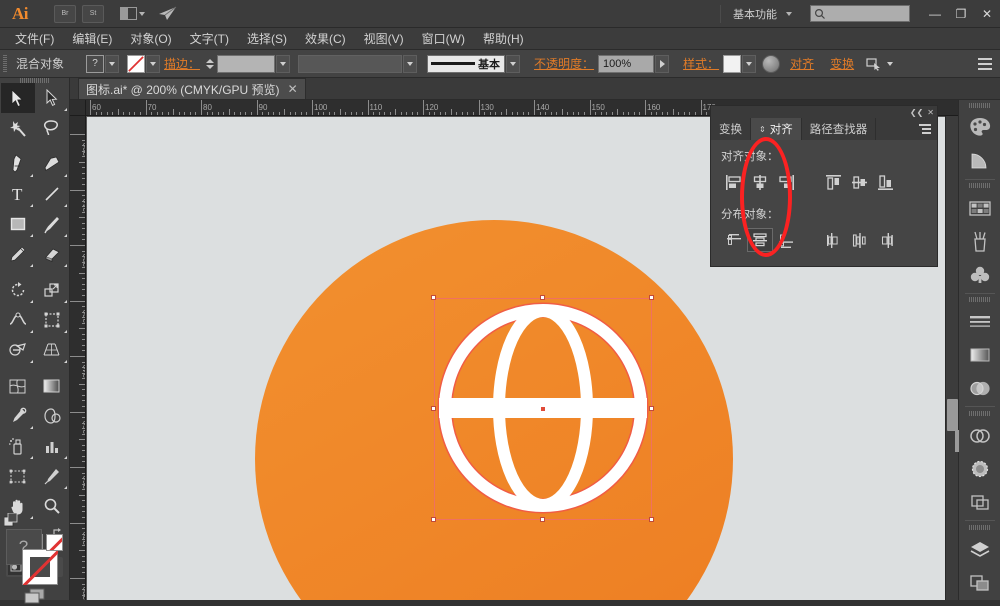 Image resolution: width=1000 pixels, height=606 pixels. Describe the element at coordinates (18, 386) in the screenshot. I see `mesh-tool` at that location.